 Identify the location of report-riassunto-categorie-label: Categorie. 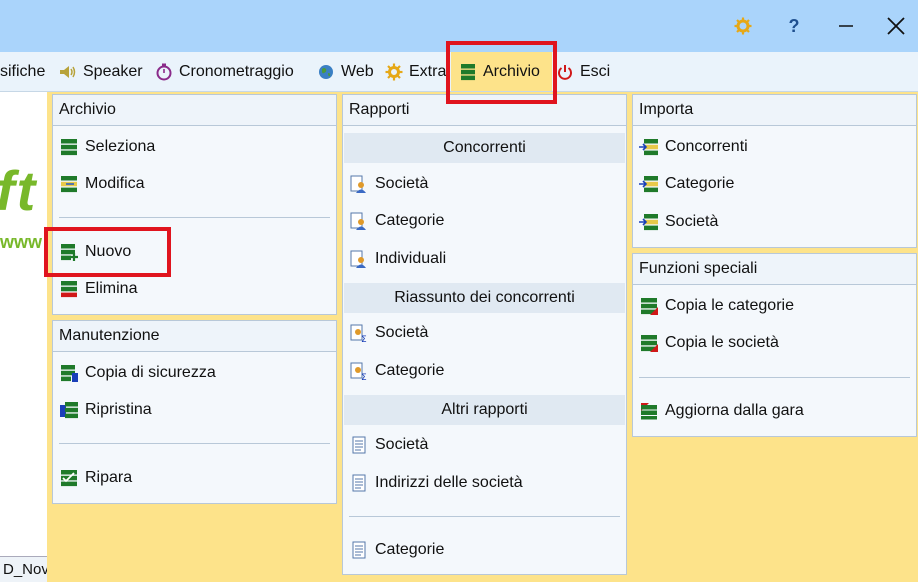
(410, 370).